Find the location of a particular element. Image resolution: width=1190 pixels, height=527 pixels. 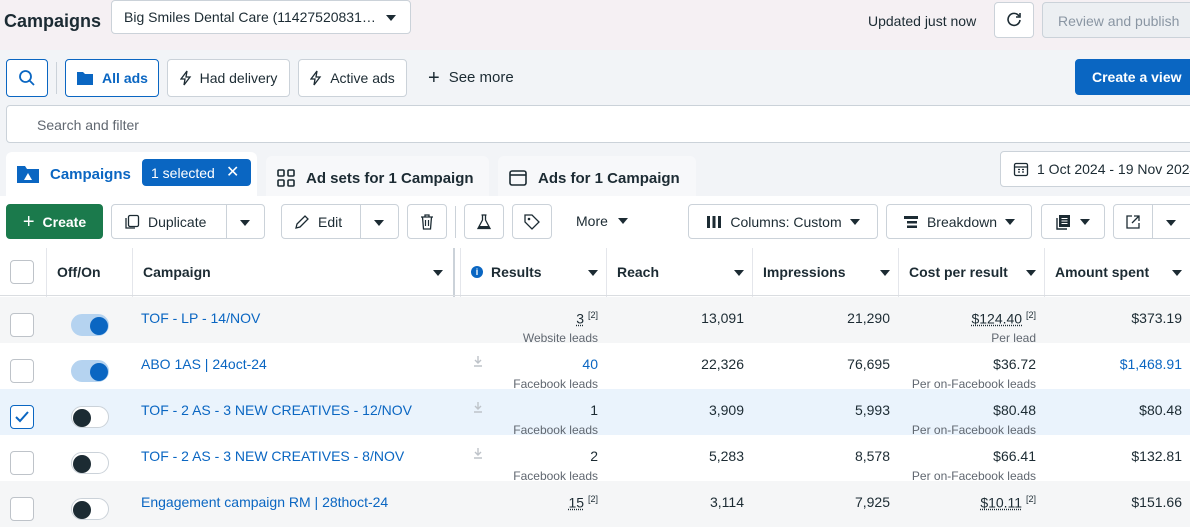

campaign-folder-icon is located at coordinates (28, 174).